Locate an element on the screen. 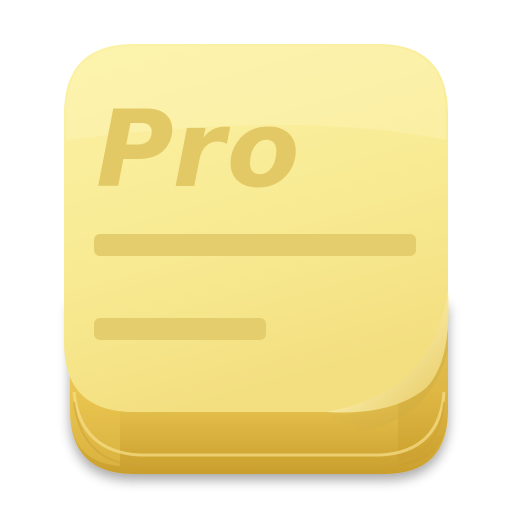 The image size is (512, 512). pro-label: Pro is located at coordinates (199, 149).